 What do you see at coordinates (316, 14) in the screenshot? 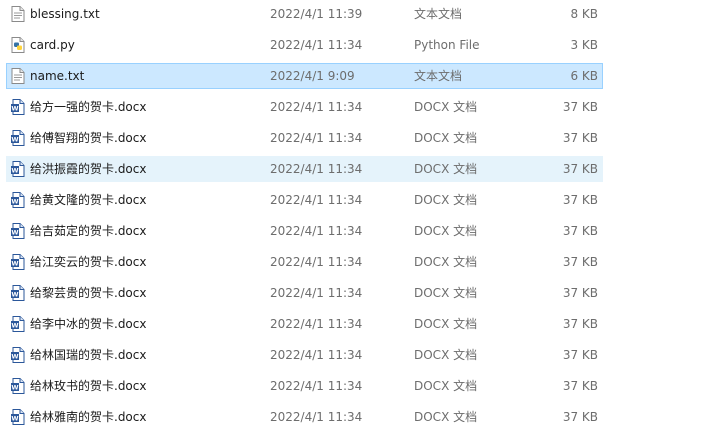
I see `file-date-modified: 2022/4/1 11:39` at bounding box center [316, 14].